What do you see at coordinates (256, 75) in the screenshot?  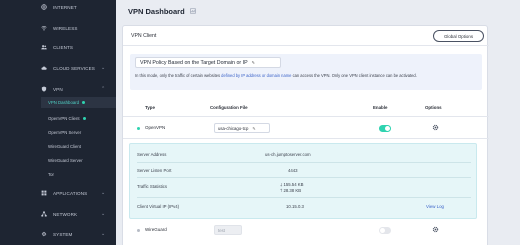 I see `policy-desc-link: defined by IP address or domain name` at bounding box center [256, 75].